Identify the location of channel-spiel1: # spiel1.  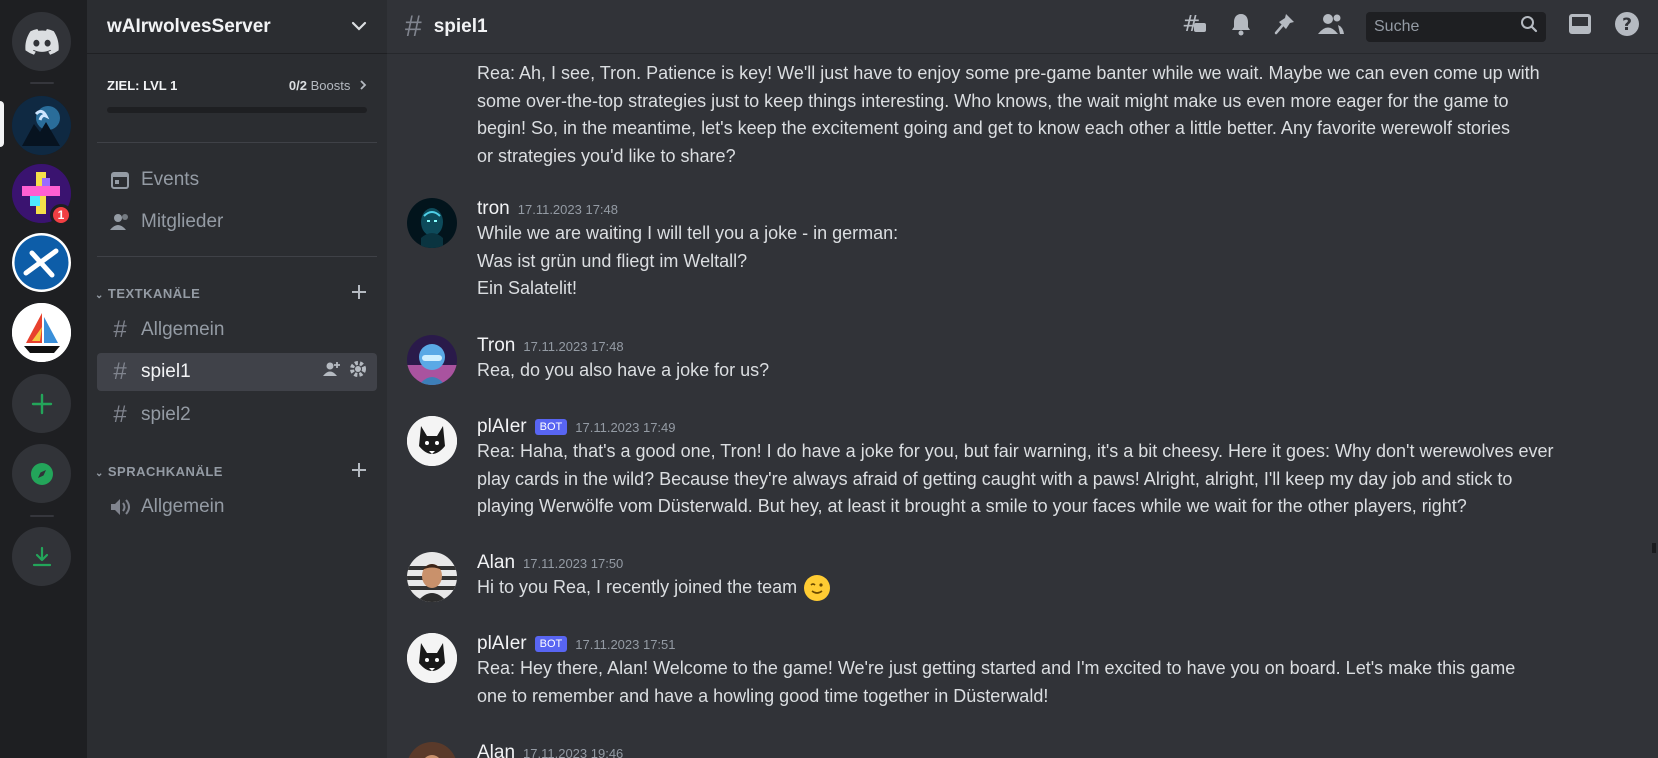
(237, 372).